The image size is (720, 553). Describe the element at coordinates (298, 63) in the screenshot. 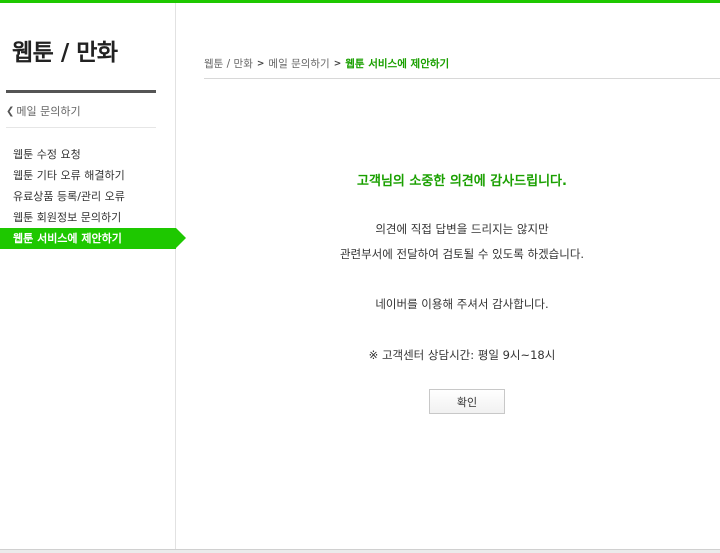

I see `breadcrumb-item-mail-inquiry: 메일 문의하기` at that location.